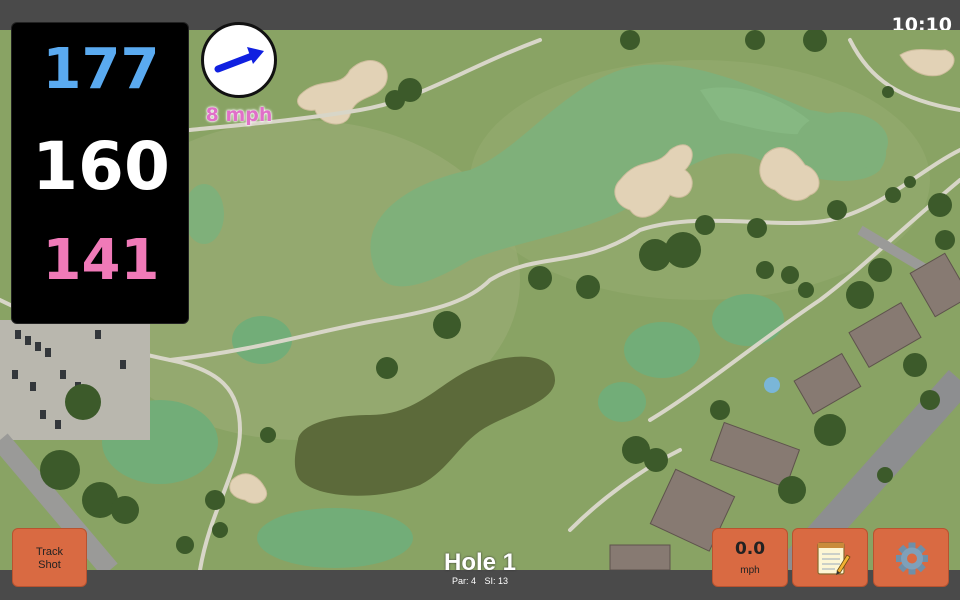 This screenshot has height=600, width=960. Describe the element at coordinates (750, 549) in the screenshot. I see `speed-value: 0.0` at that location.